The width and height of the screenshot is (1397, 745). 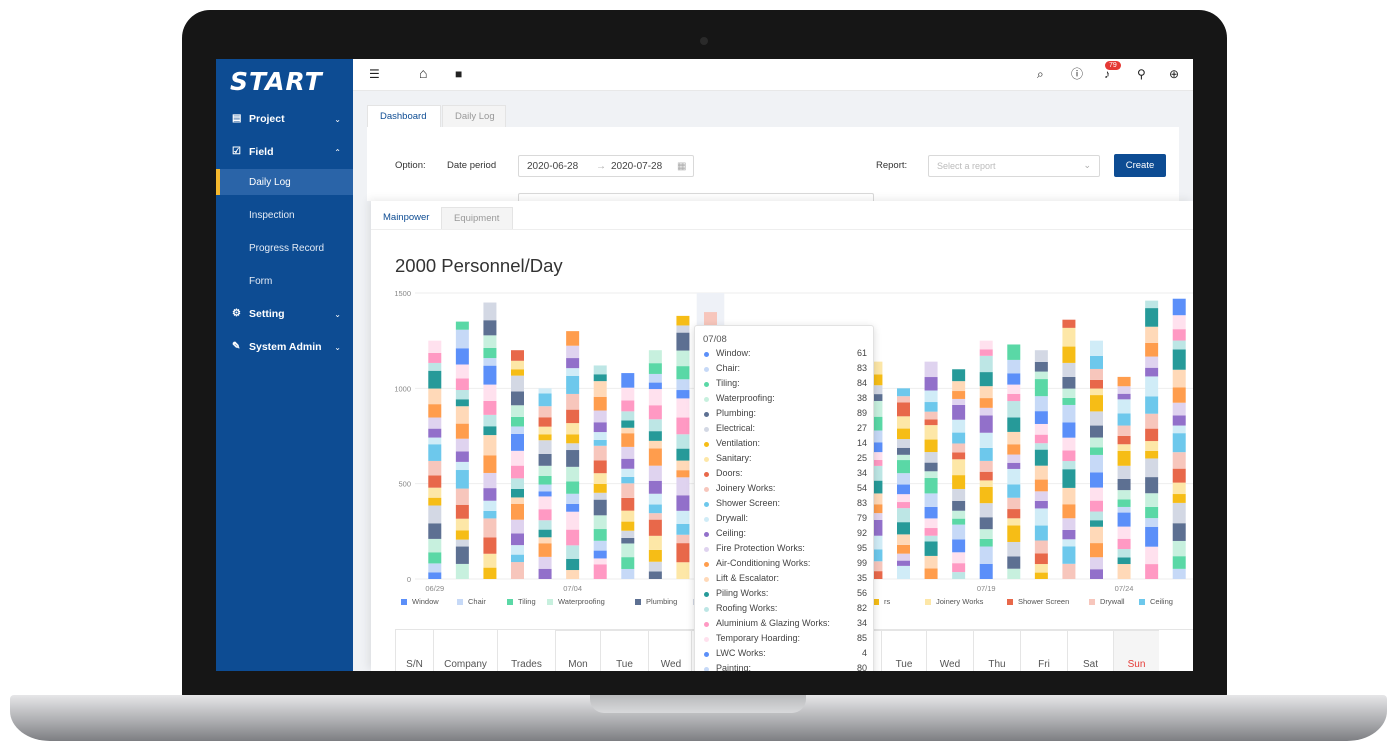 What do you see at coordinates (736, 428) in the screenshot?
I see `tooltip-series-name: Electrical:` at bounding box center [736, 428].